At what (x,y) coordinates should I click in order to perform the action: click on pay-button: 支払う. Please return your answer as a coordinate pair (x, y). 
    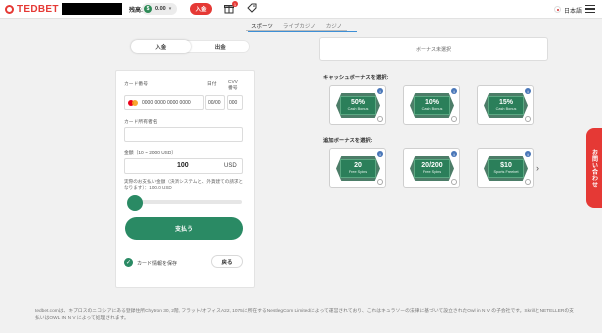
    Looking at the image, I should click on (184, 228).